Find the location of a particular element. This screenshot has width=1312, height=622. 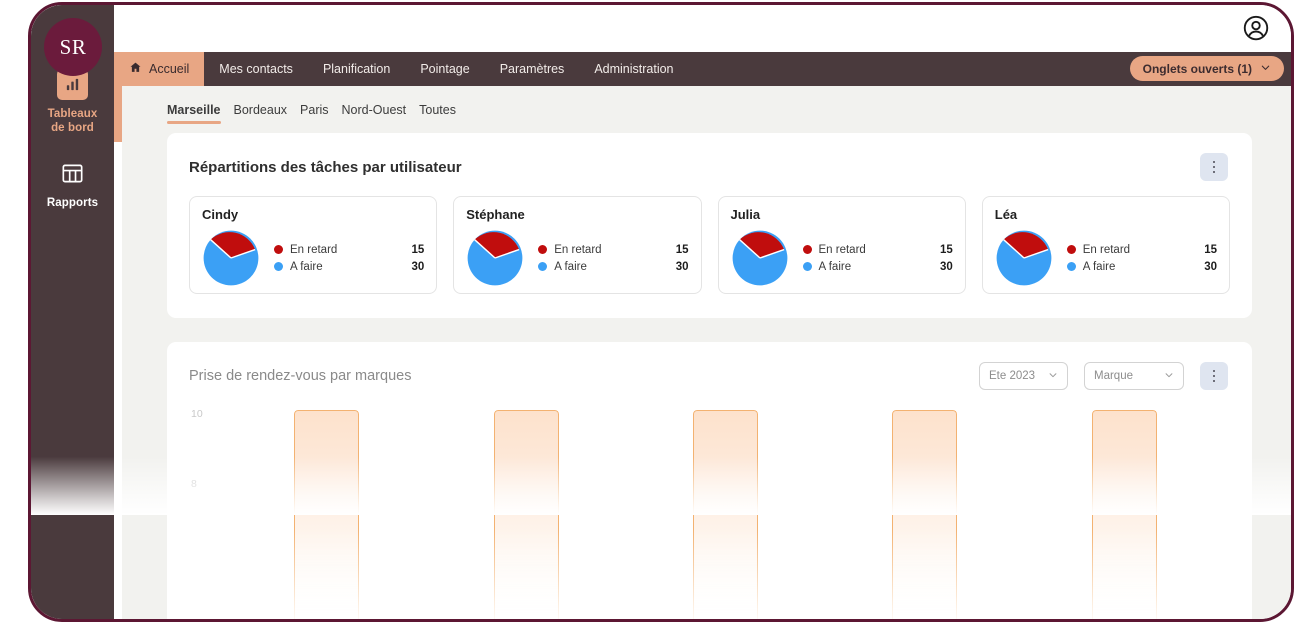

nav-item-planification: Planification is located at coordinates (356, 69).